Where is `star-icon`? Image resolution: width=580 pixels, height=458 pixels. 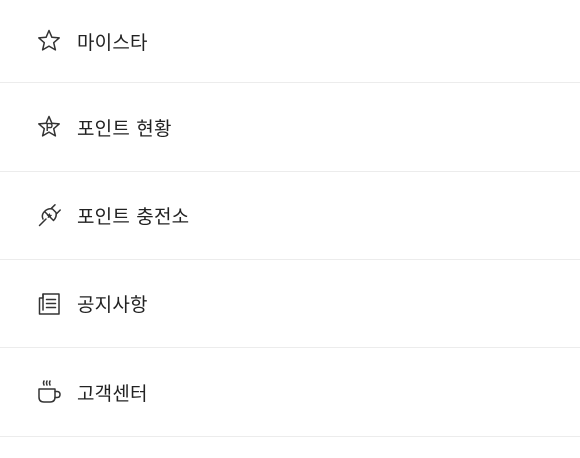
star-icon is located at coordinates (49, 41).